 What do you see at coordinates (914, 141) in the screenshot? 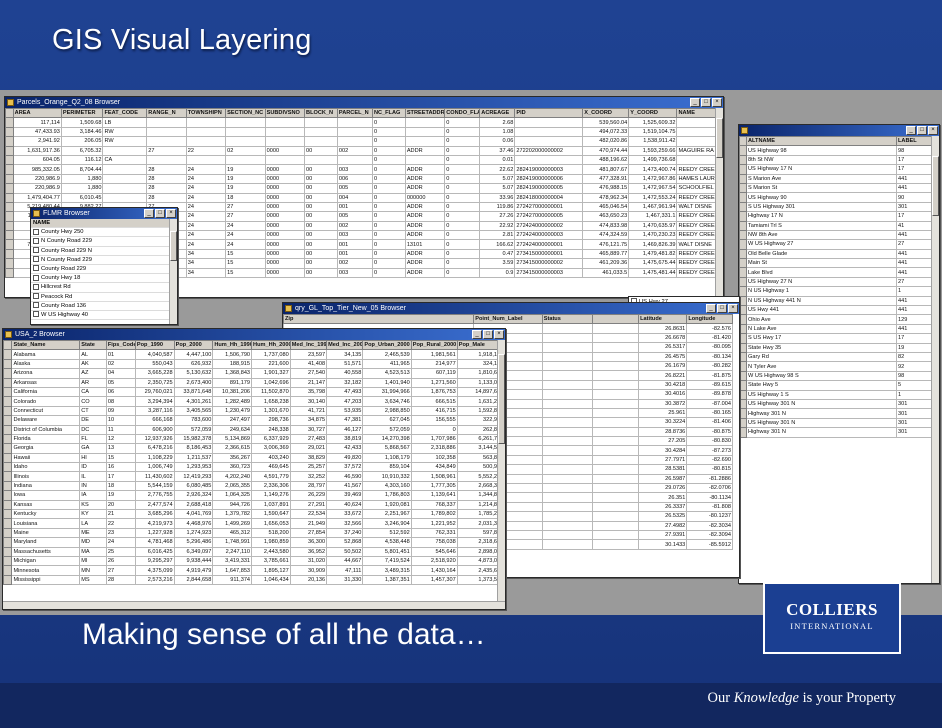
I see `column-header: LABEL` at bounding box center [914, 141].